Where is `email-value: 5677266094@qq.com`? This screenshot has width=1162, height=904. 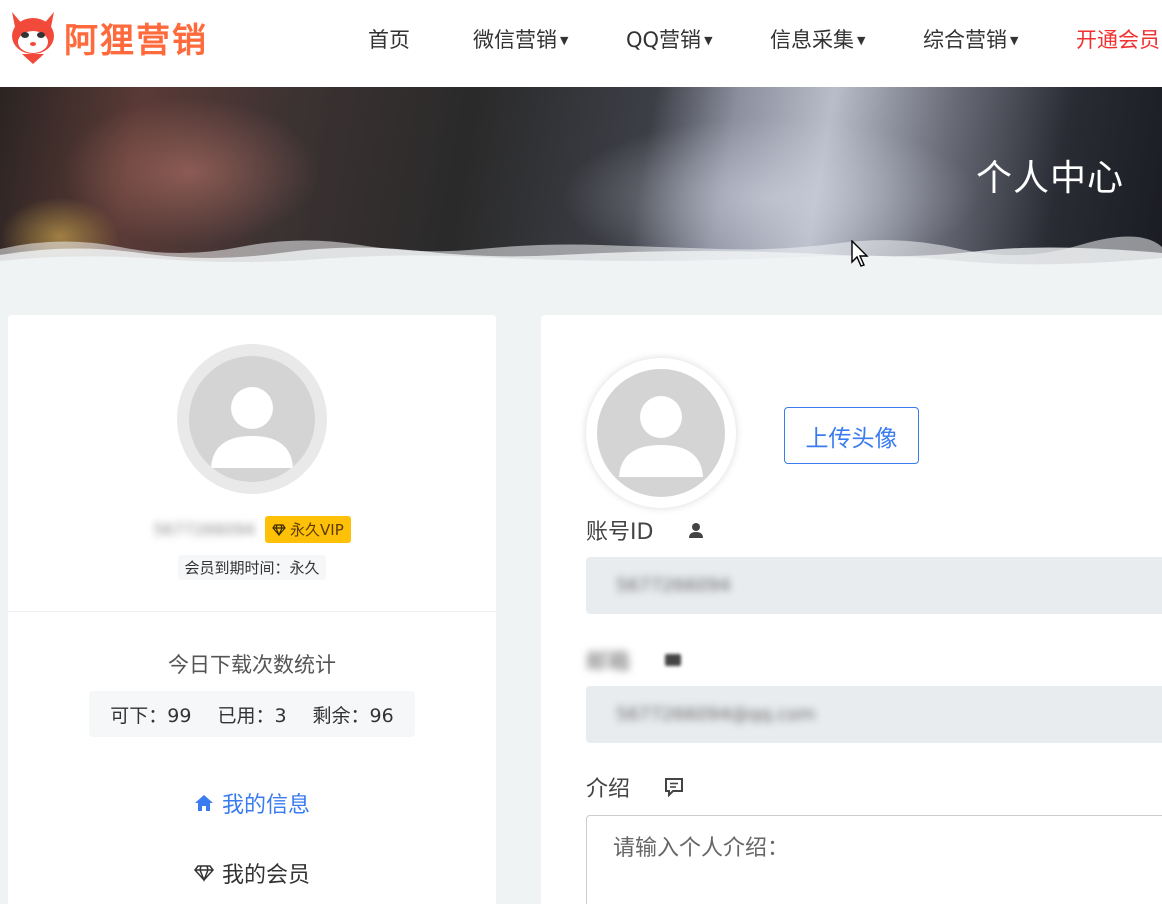
email-value: 5677266094@qq.com is located at coordinates (716, 714).